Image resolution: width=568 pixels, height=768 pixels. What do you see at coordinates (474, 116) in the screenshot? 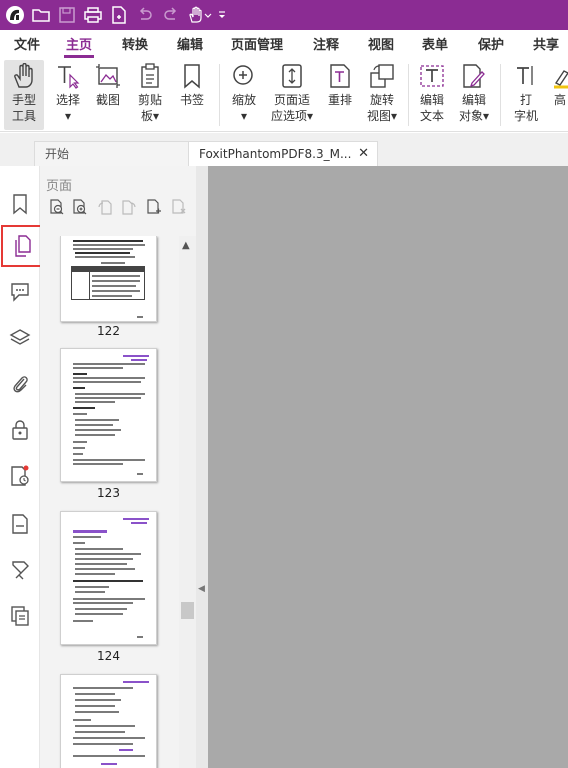
I see `edit-object-label-2: 对象▾` at bounding box center [474, 116].